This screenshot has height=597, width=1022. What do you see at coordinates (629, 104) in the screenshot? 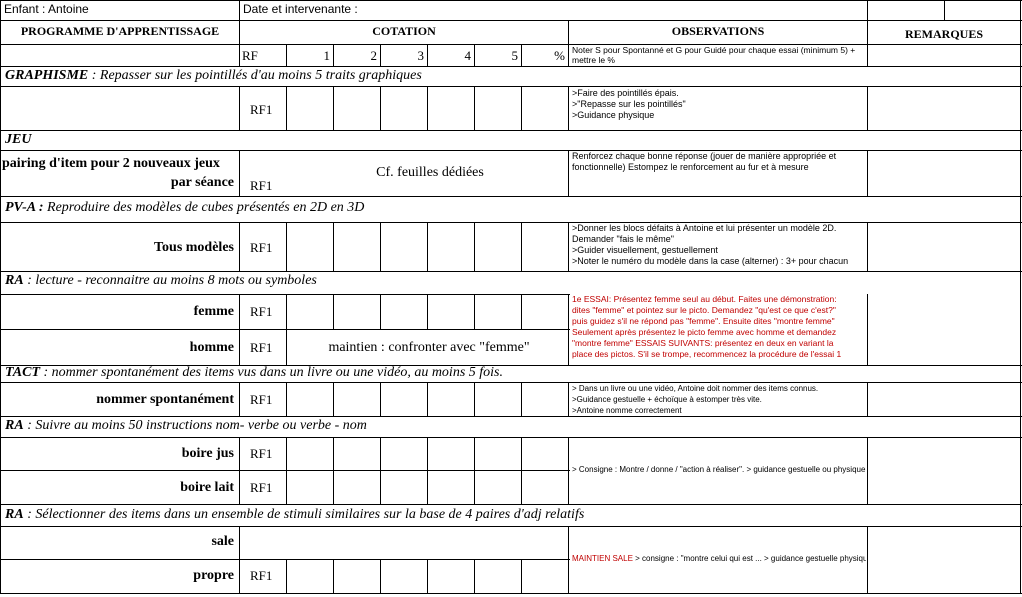
I see `observation-line: >"Repasse sur les pointillés"` at bounding box center [629, 104].